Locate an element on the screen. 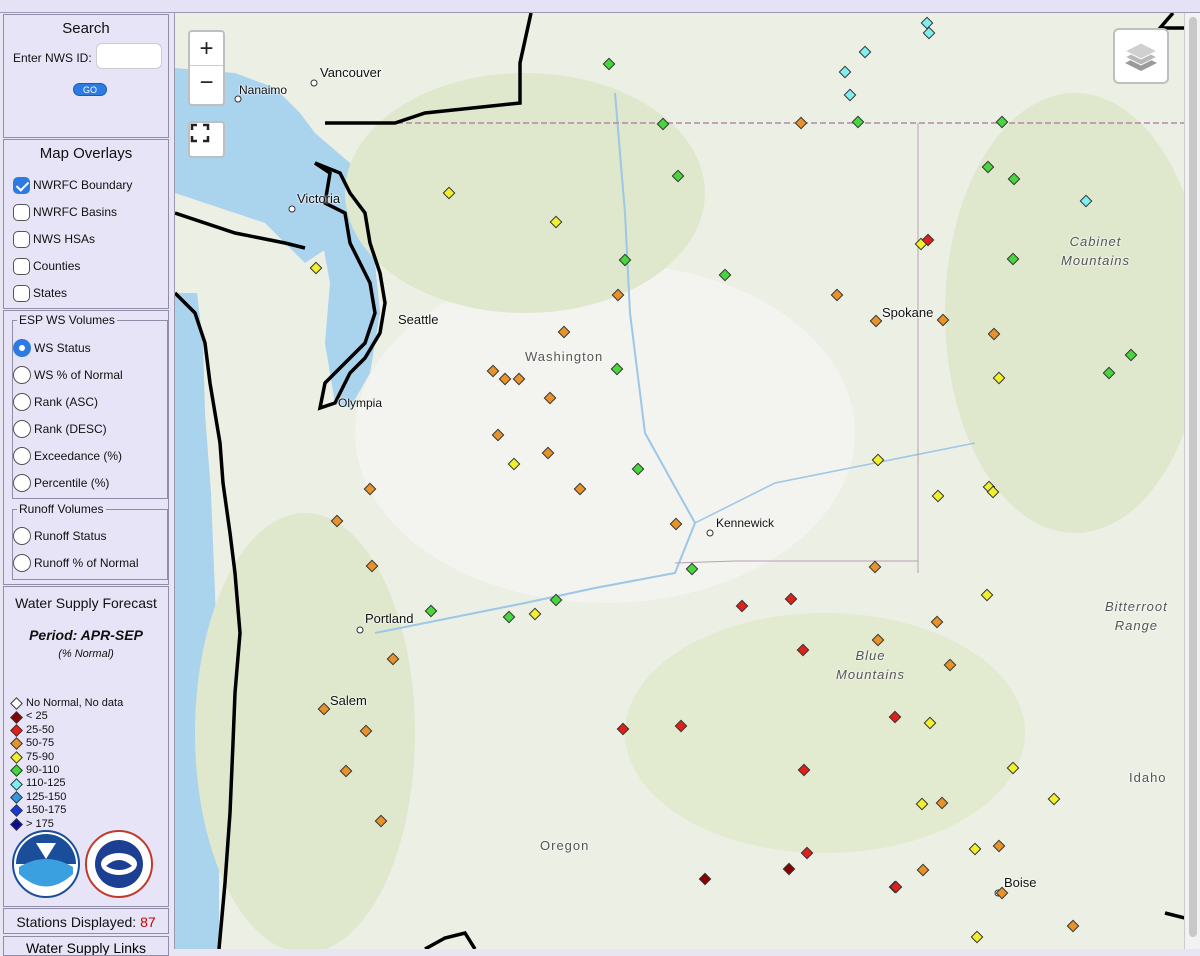  zoom-in-button: + is located at coordinates (206, 49).